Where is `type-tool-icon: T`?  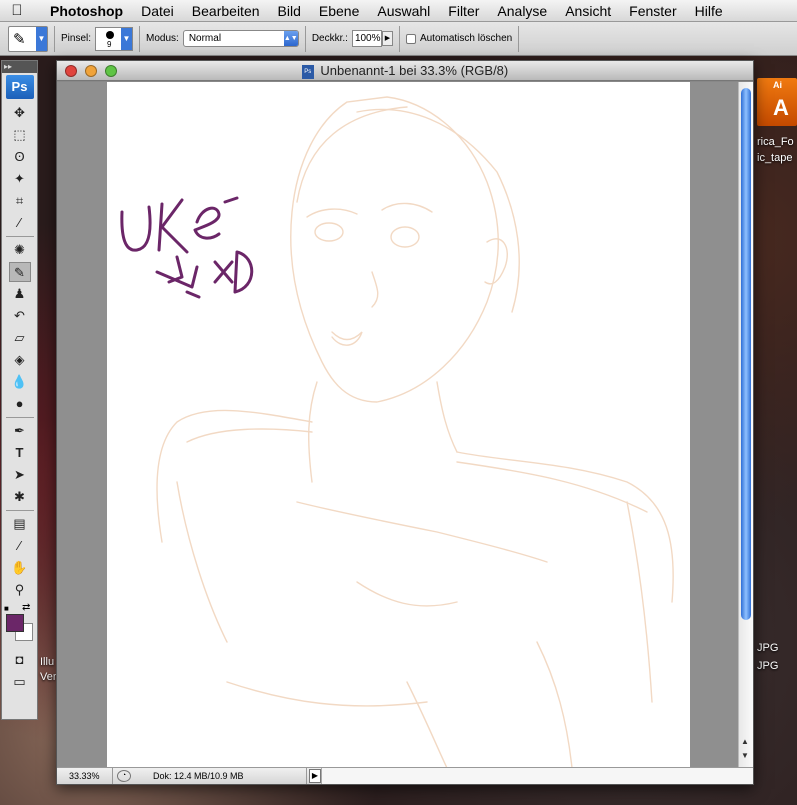 type-tool-icon: T is located at coordinates (20, 453).